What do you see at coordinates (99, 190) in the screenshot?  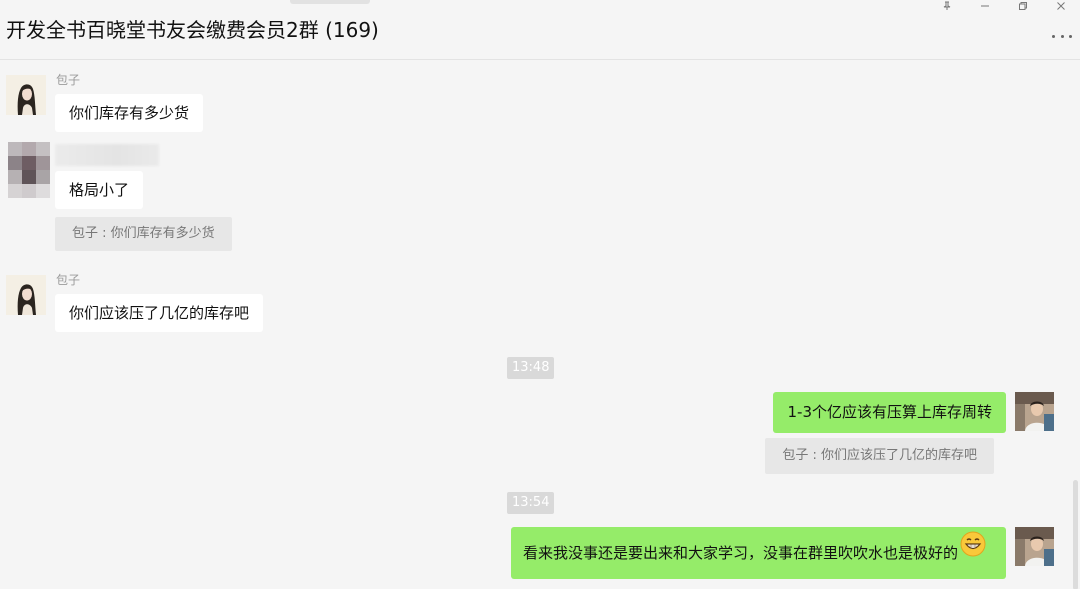 I see `message-bubble: 格局小了` at bounding box center [99, 190].